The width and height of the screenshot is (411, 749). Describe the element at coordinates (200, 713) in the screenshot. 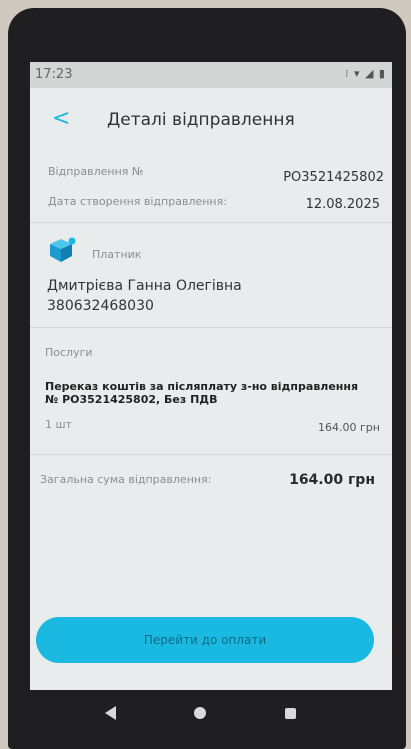

I see `nav-home-icon` at that location.